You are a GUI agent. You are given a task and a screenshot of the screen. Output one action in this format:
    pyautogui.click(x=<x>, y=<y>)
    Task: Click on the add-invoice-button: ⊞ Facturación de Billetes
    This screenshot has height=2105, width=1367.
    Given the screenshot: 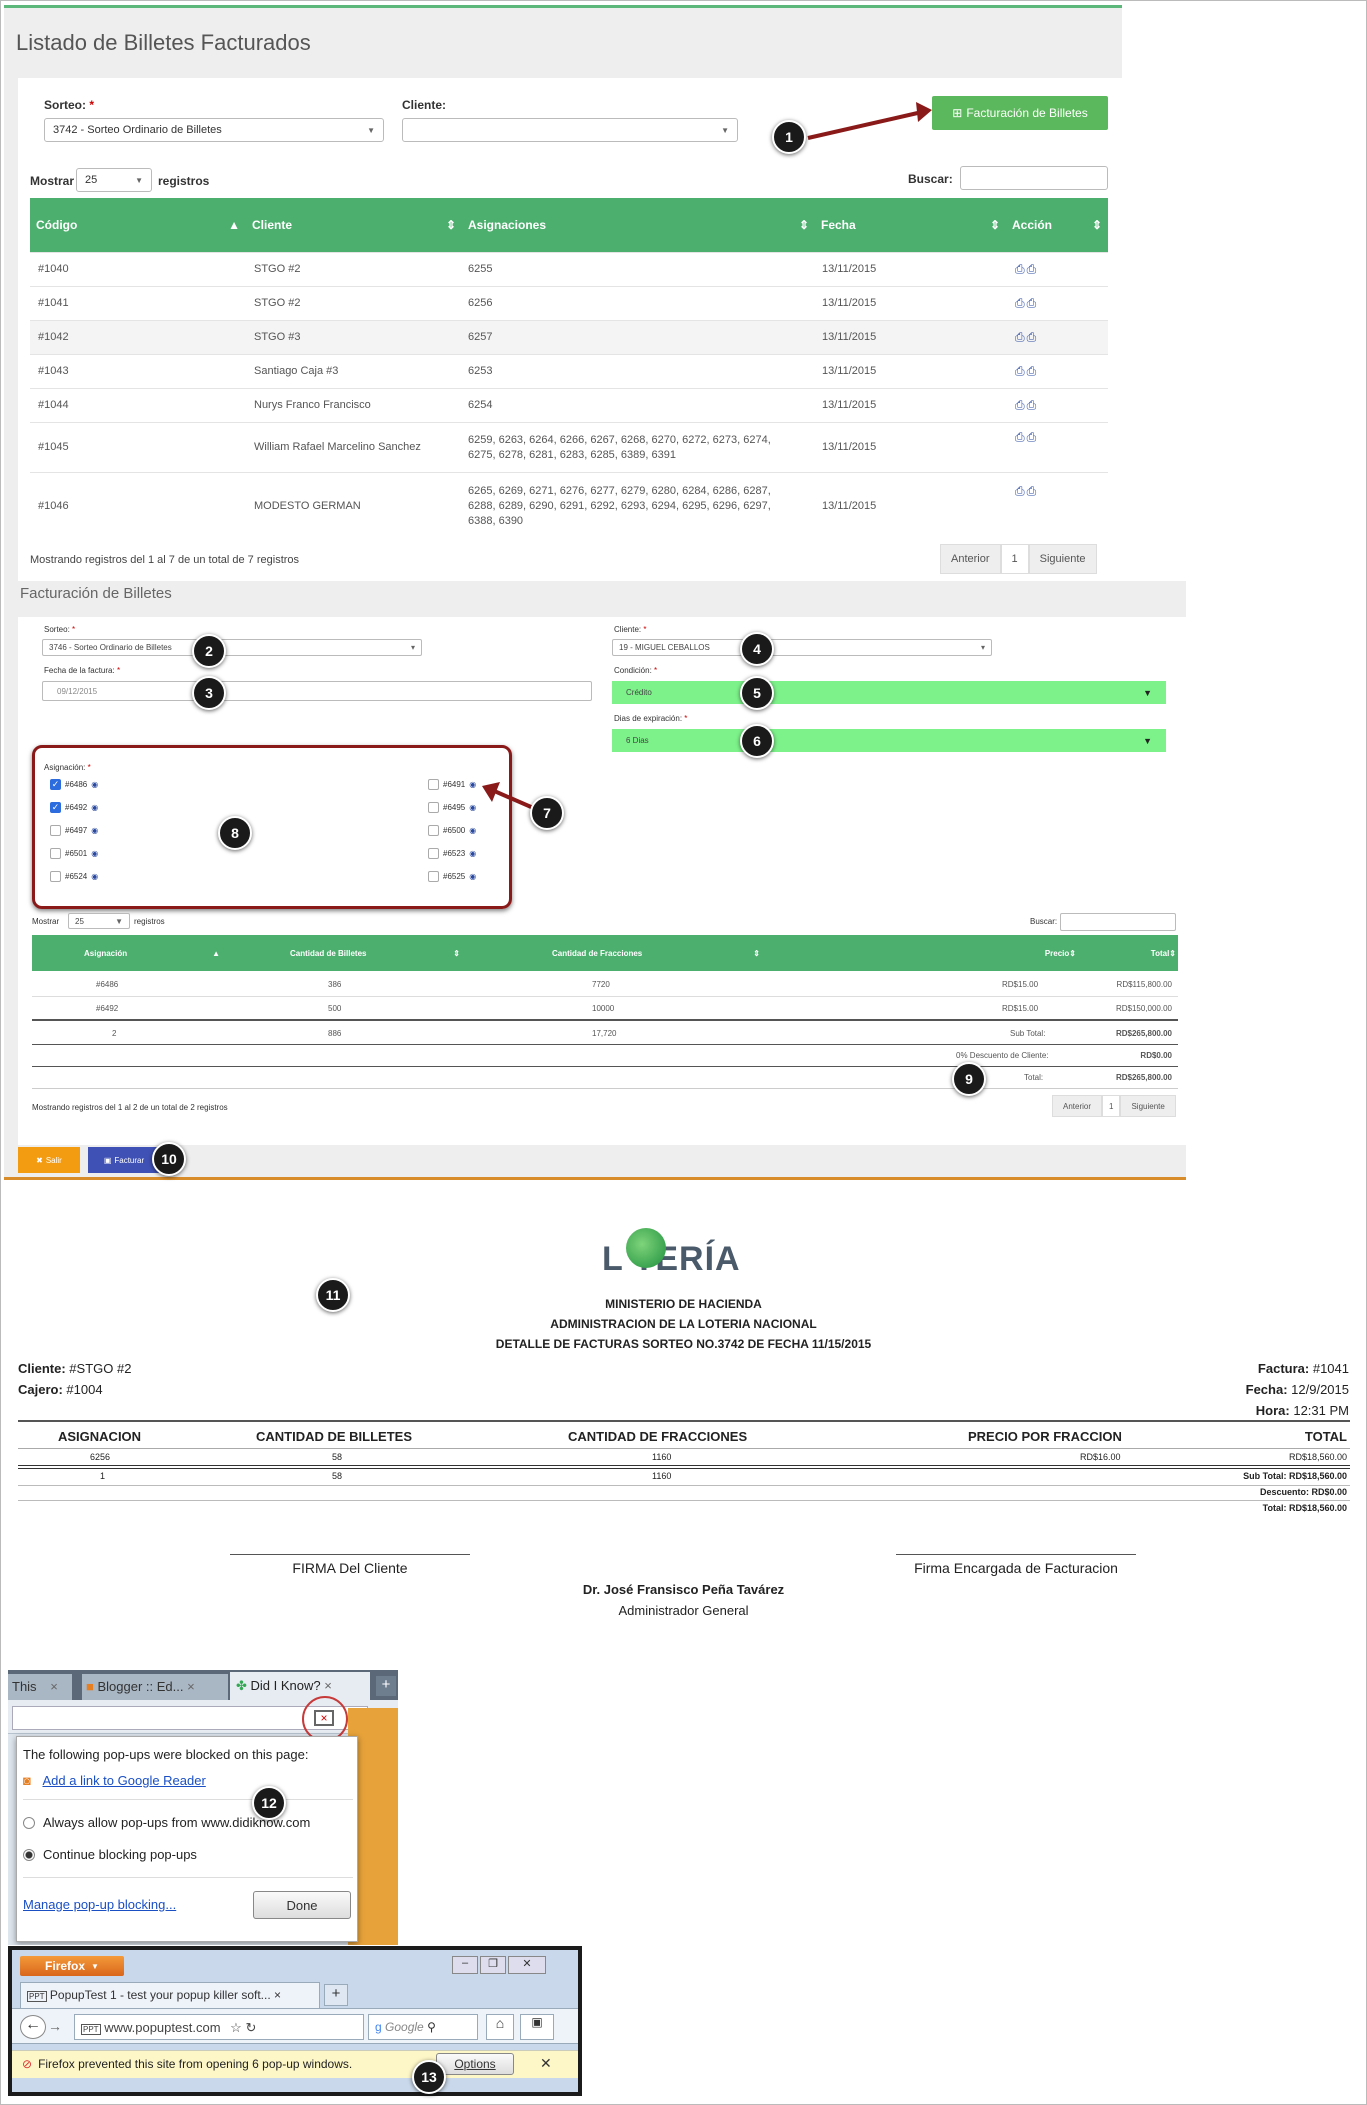 What is the action you would take?
    pyautogui.click(x=1020, y=113)
    